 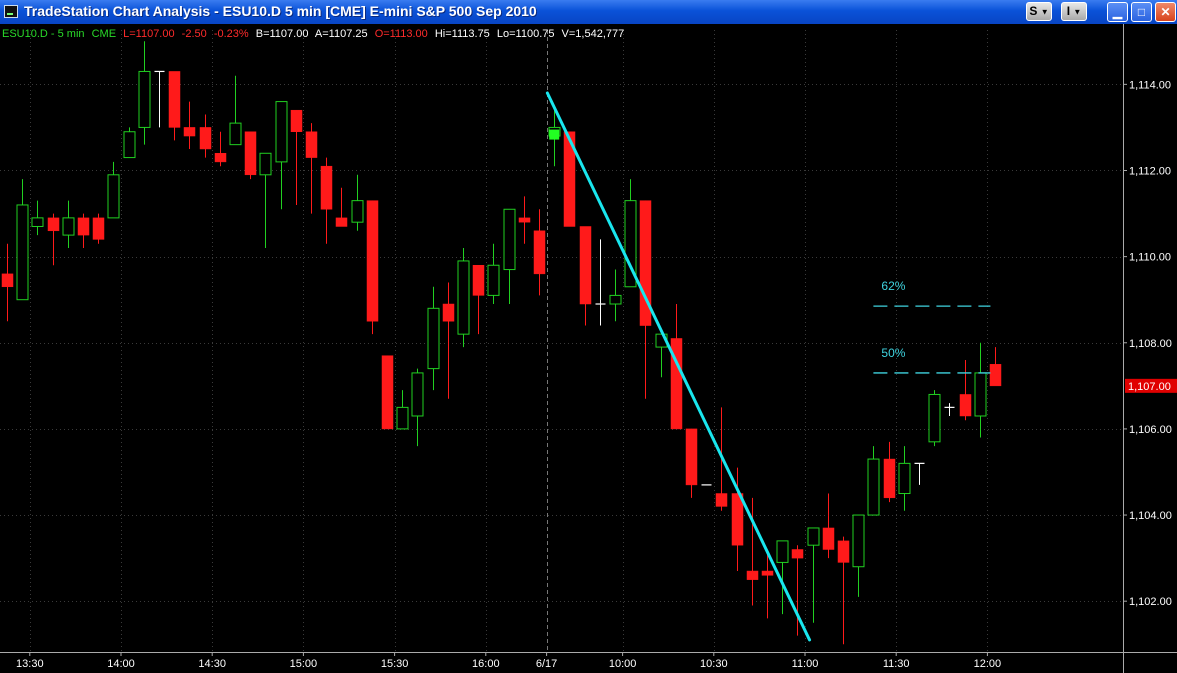 I want to click on high-value: Hi=1113.75, so click(x=462, y=34).